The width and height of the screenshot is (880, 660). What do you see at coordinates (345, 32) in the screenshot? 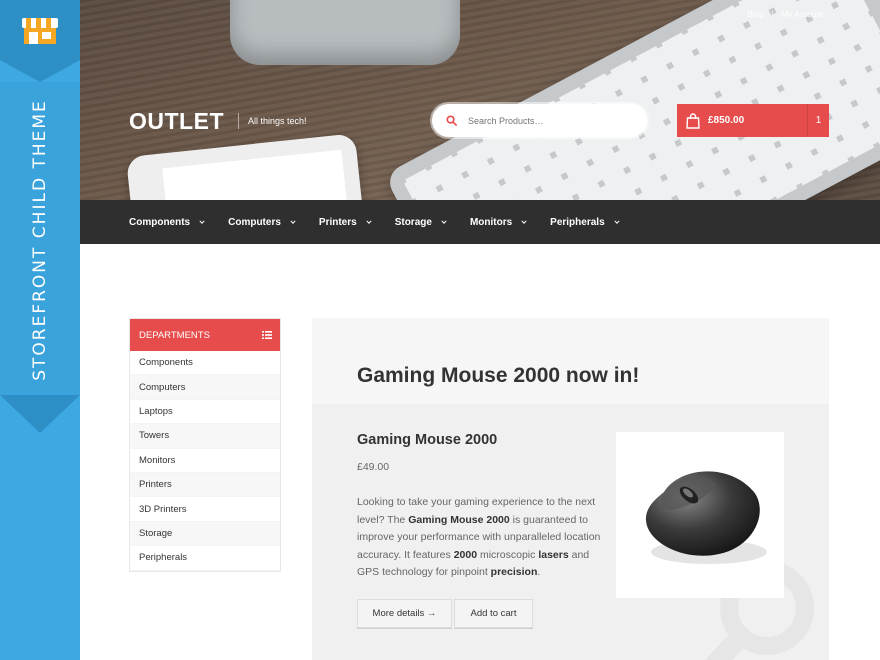
I see `monitor-stand-image` at bounding box center [345, 32].